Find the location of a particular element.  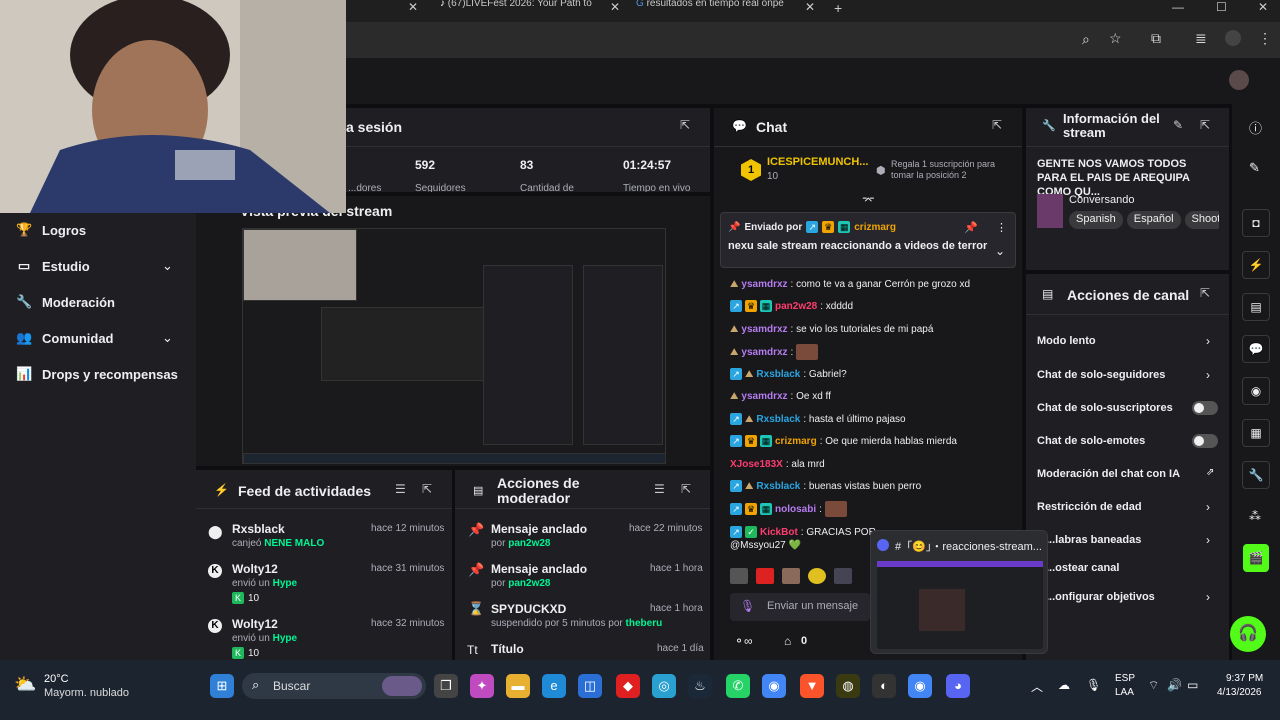

extensions-icon: ⧉ is located at coordinates (1156, 38).